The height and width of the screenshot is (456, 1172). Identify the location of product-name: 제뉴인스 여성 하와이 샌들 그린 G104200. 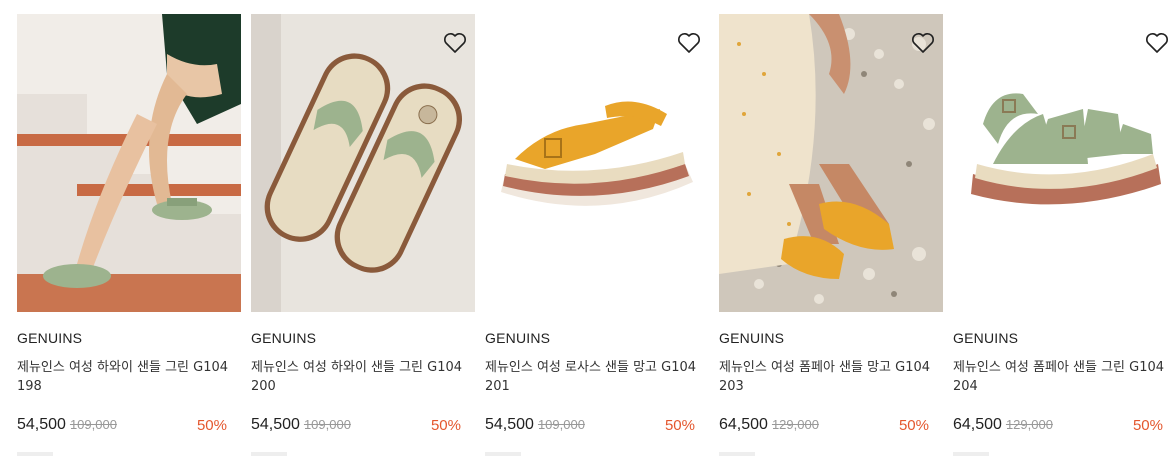
(357, 377).